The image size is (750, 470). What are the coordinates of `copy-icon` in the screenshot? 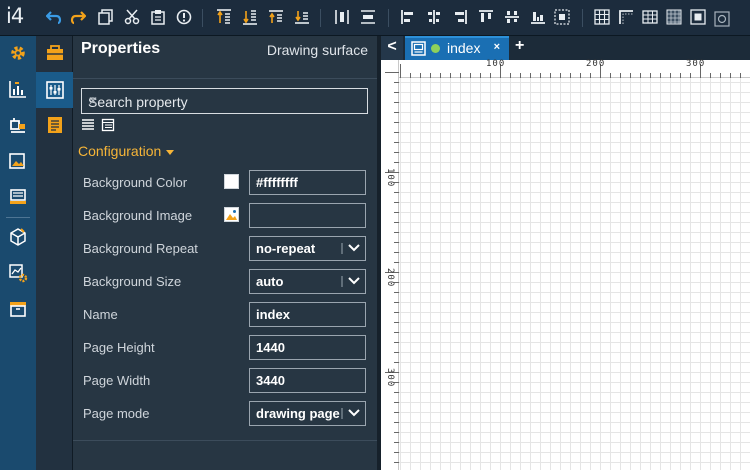 It's located at (106, 17).